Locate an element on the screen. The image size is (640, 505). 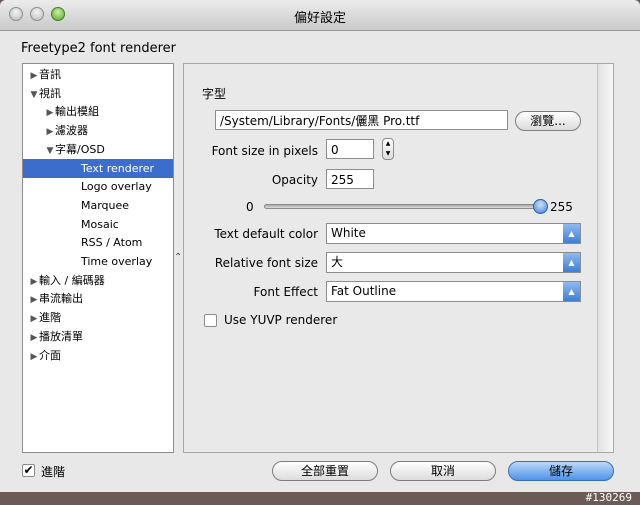
tree-item-label: Logo overlay is located at coordinates (116, 187).